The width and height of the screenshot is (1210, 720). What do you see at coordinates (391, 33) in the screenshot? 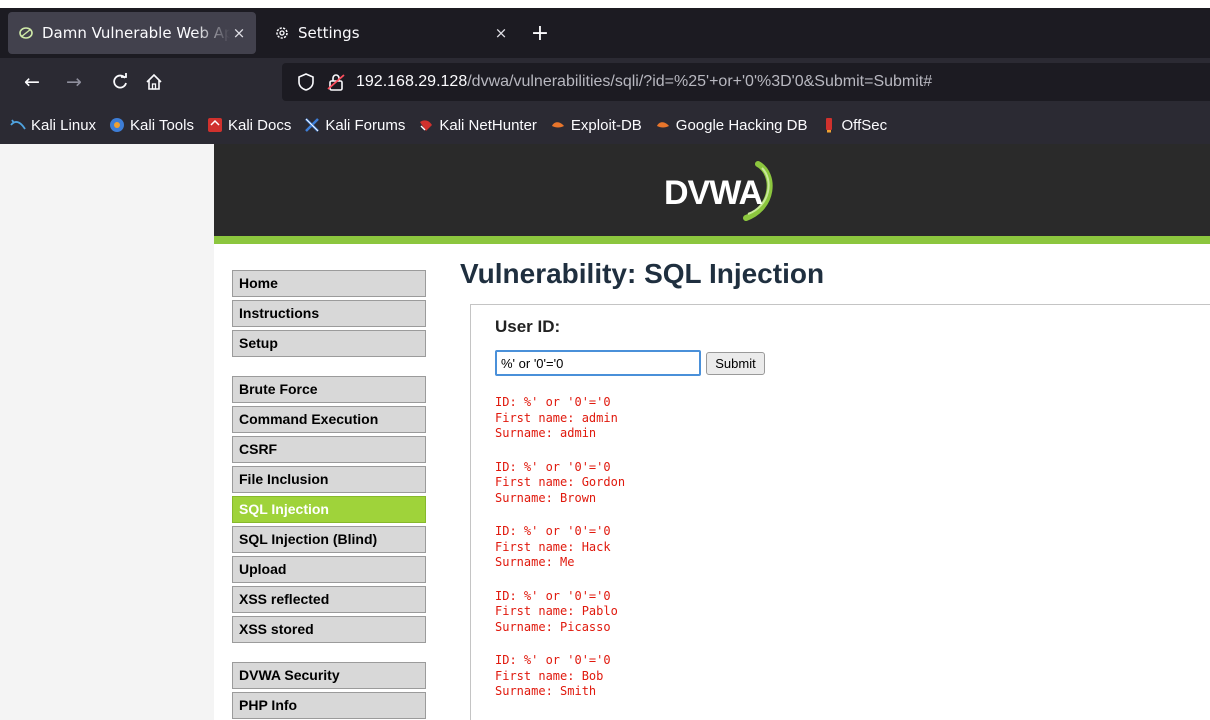
I see `tab-settings: Settings ×` at bounding box center [391, 33].